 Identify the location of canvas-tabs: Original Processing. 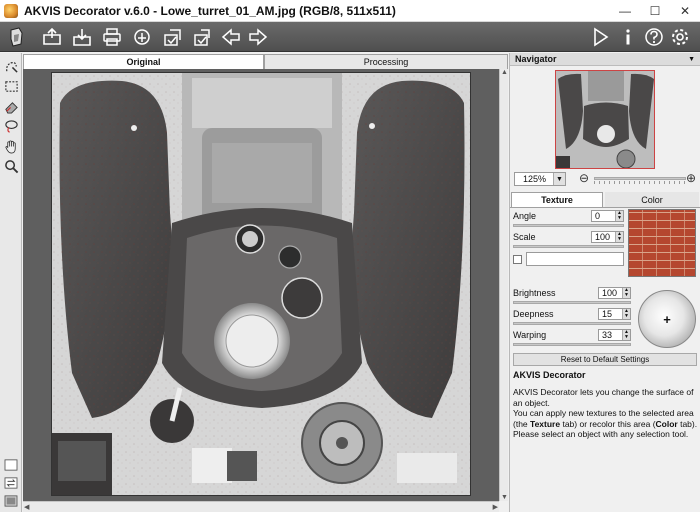
(265, 61).